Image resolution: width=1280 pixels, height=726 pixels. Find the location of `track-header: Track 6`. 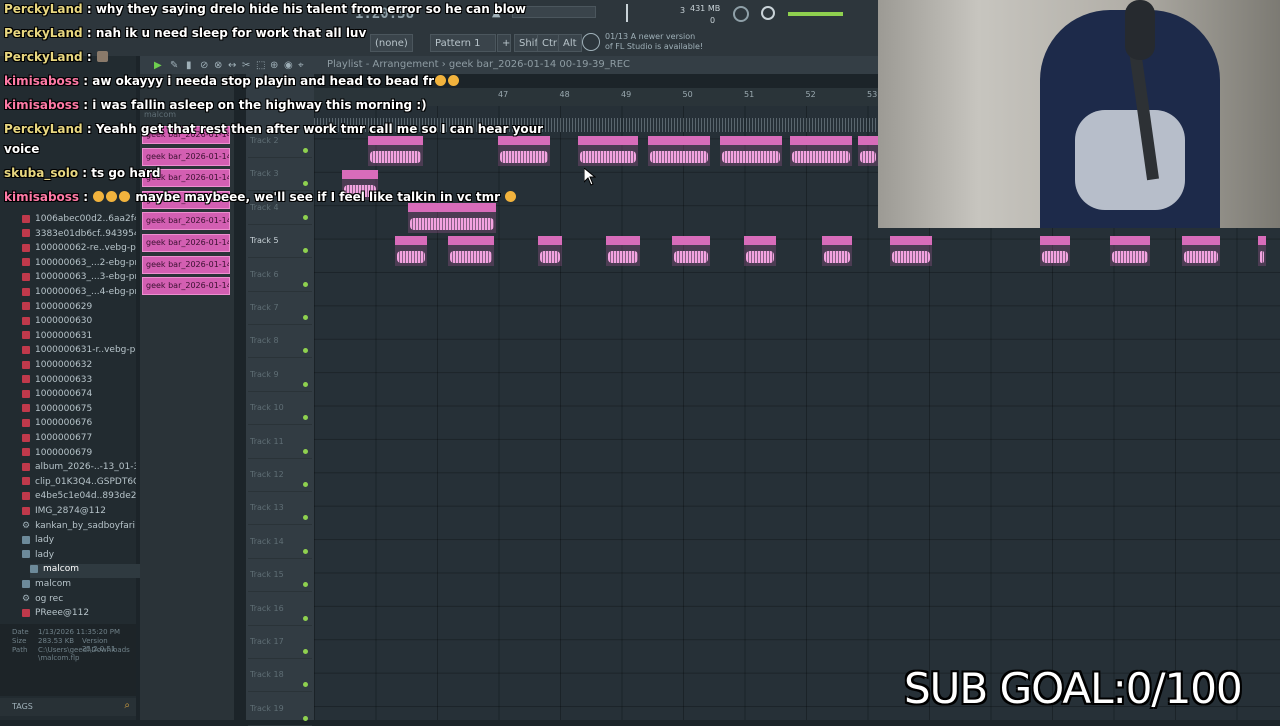

track-header: Track 6 is located at coordinates (280, 275).